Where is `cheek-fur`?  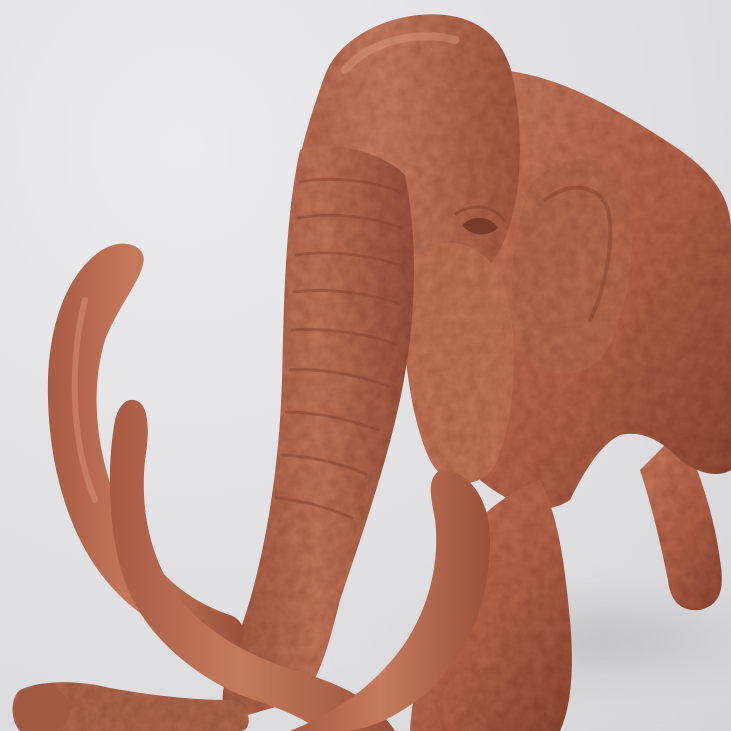
cheek-fur is located at coordinates (458, 363).